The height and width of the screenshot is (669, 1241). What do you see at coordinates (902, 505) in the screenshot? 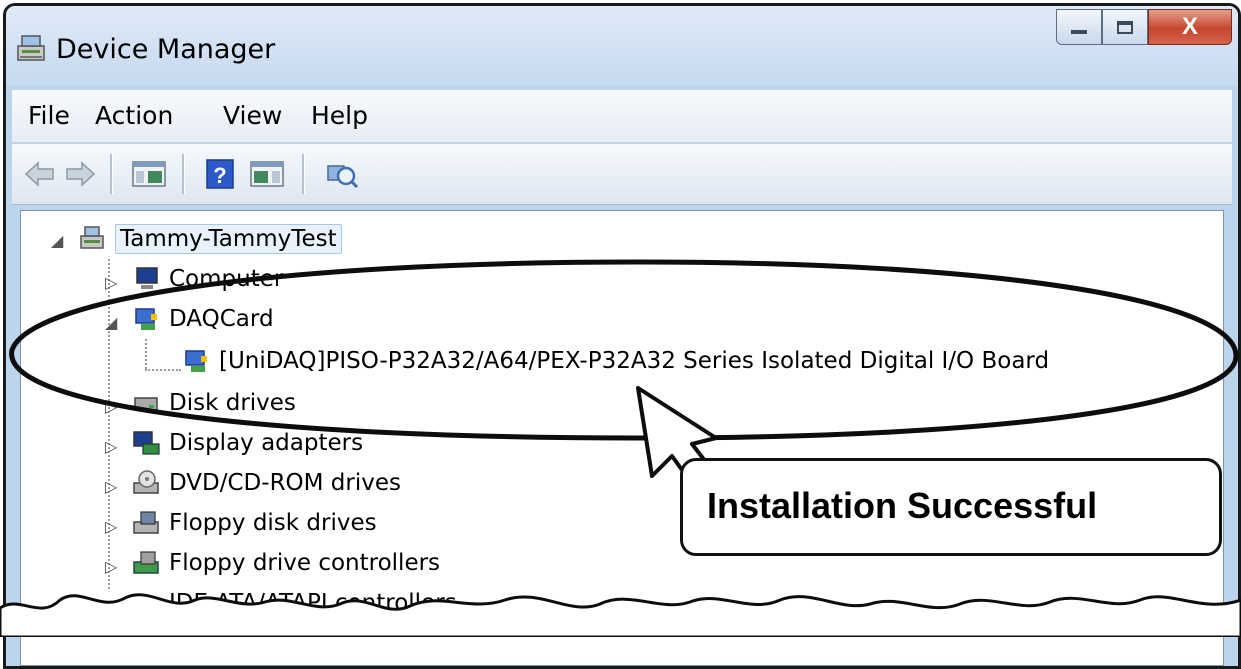
I see `annotation-text: Installation Successful` at bounding box center [902, 505].